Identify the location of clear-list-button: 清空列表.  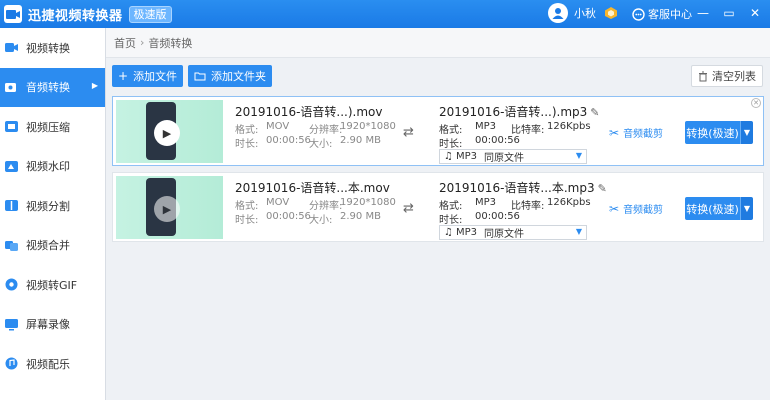
(727, 76).